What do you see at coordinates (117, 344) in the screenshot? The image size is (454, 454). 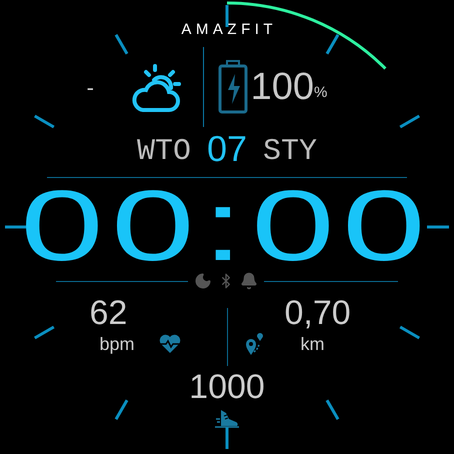 I see `heart-rate-unit: bpm` at bounding box center [117, 344].